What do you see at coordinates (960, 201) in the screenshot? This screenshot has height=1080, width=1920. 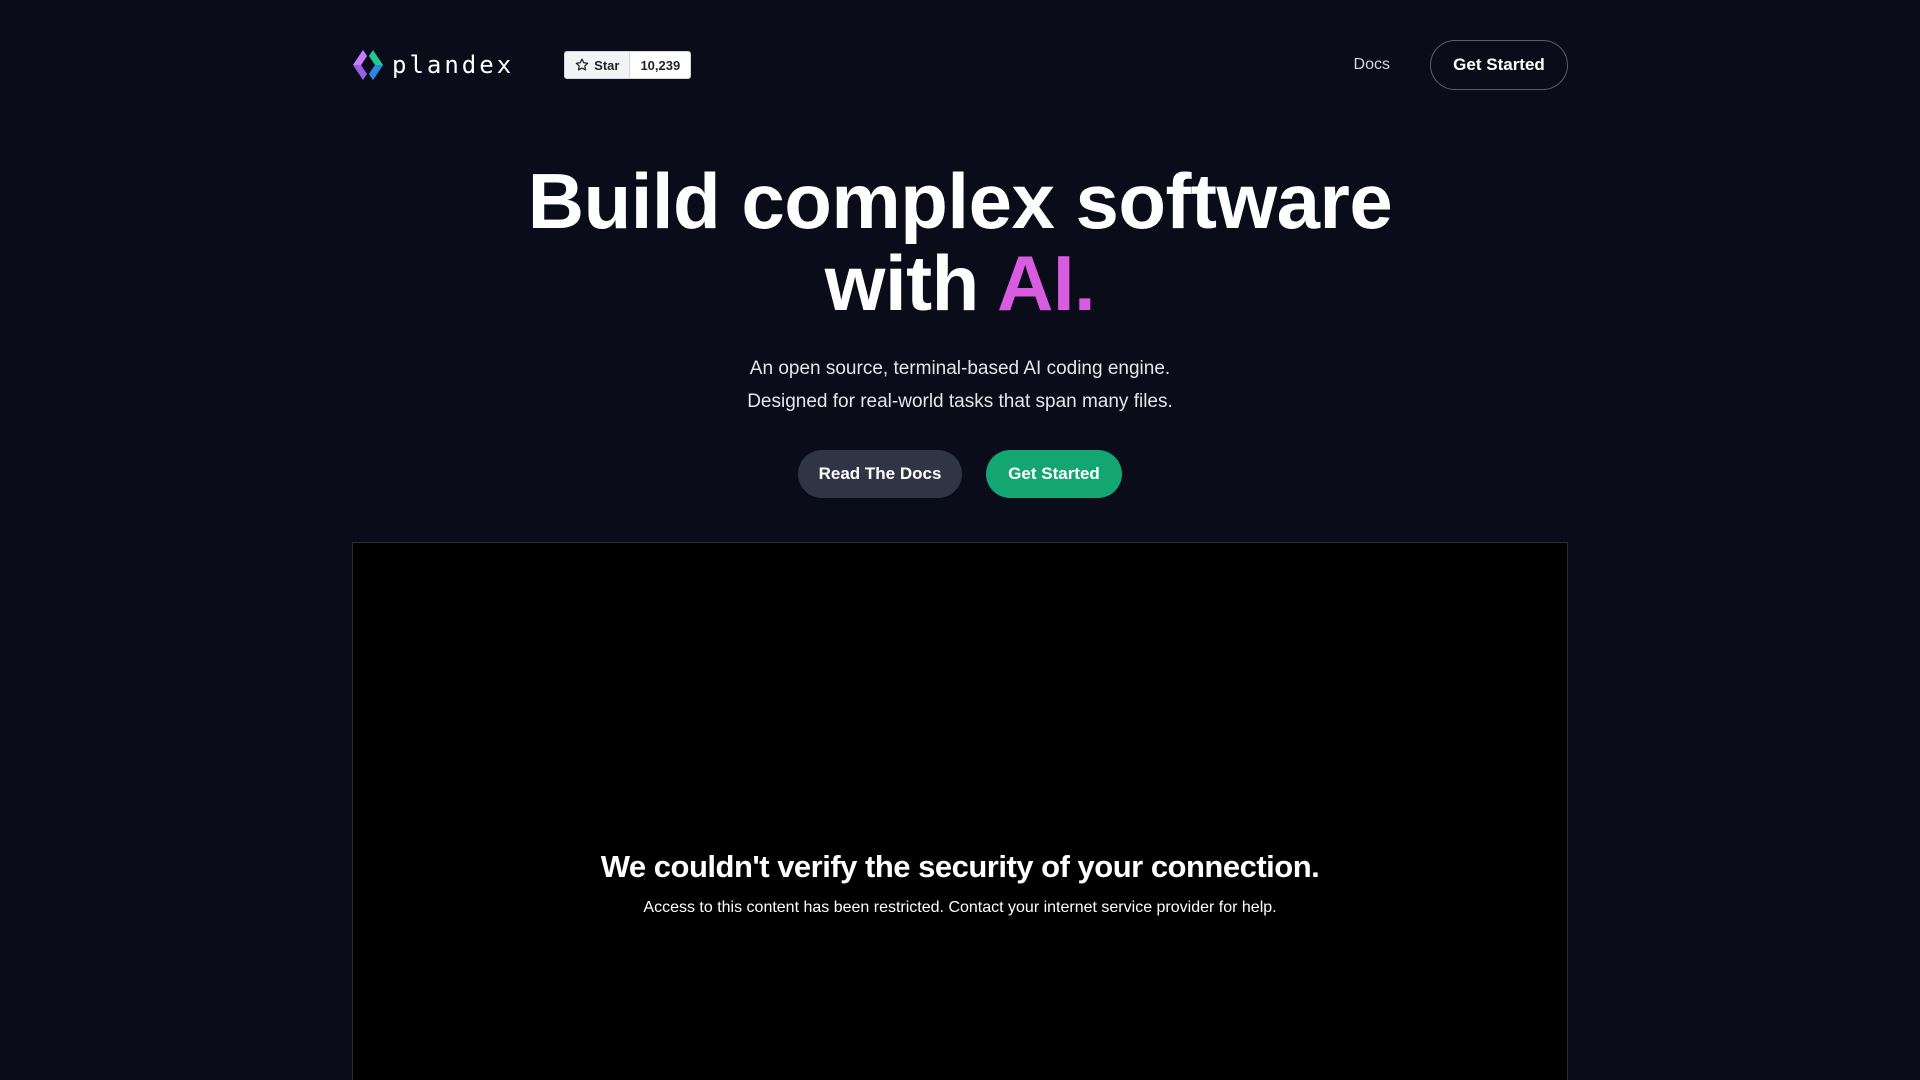 I see `hero-title-line1: Build complex software` at bounding box center [960, 201].